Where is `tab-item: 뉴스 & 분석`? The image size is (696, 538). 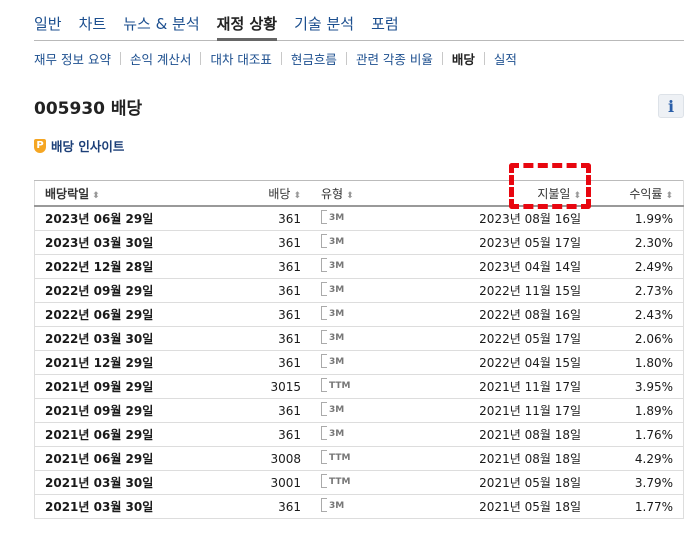 tab-item: 뉴스 & 분석 is located at coordinates (161, 25).